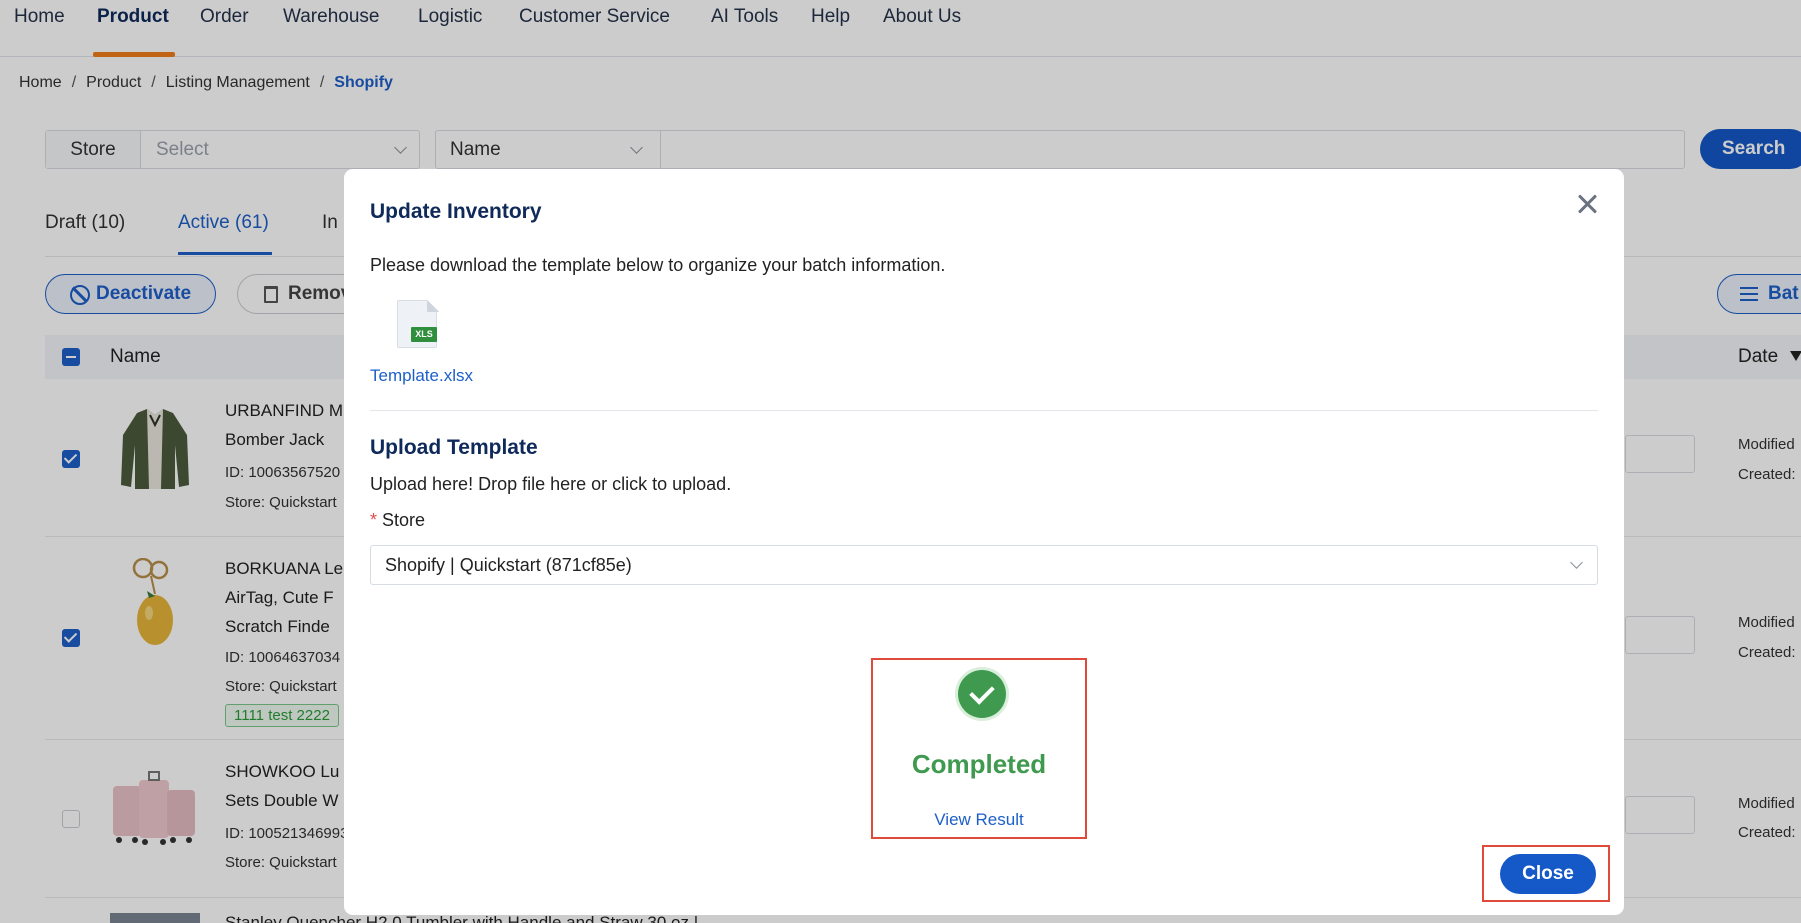  What do you see at coordinates (982, 694) in the screenshot?
I see `check-circle-icon` at bounding box center [982, 694].